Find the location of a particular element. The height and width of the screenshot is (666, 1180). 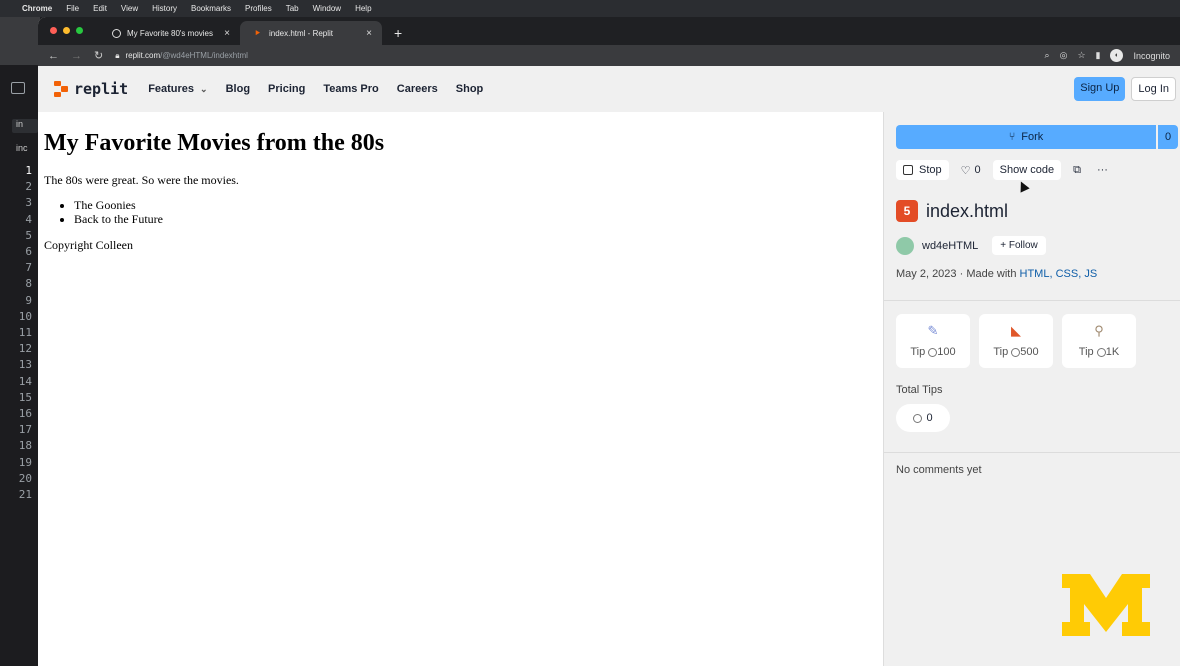

heart-icon: ♡ is located at coordinates (965, 170).